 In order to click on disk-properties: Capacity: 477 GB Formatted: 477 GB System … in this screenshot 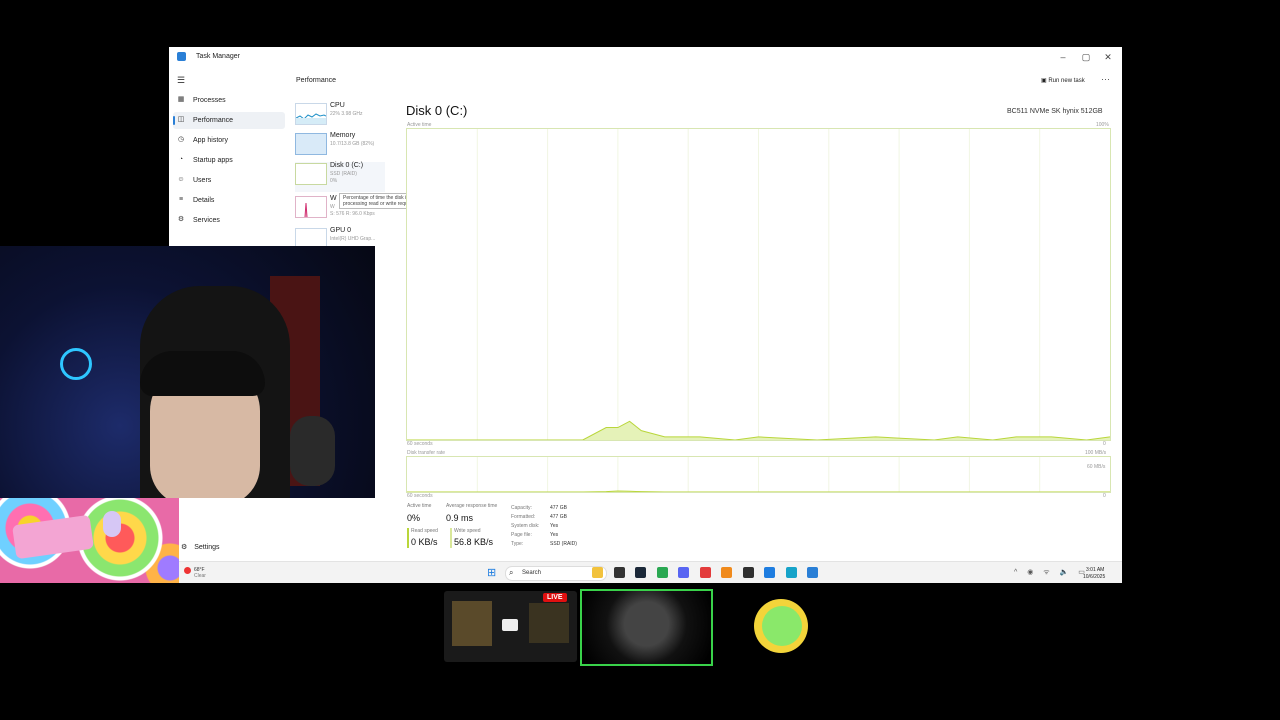, I will do `click(544, 526)`.